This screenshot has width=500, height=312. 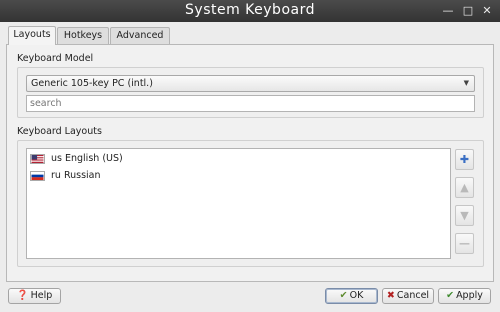 What do you see at coordinates (250, 83) in the screenshot?
I see `keyboard-model-select: Generic 105-key PC (intl.) ▼` at bounding box center [250, 83].